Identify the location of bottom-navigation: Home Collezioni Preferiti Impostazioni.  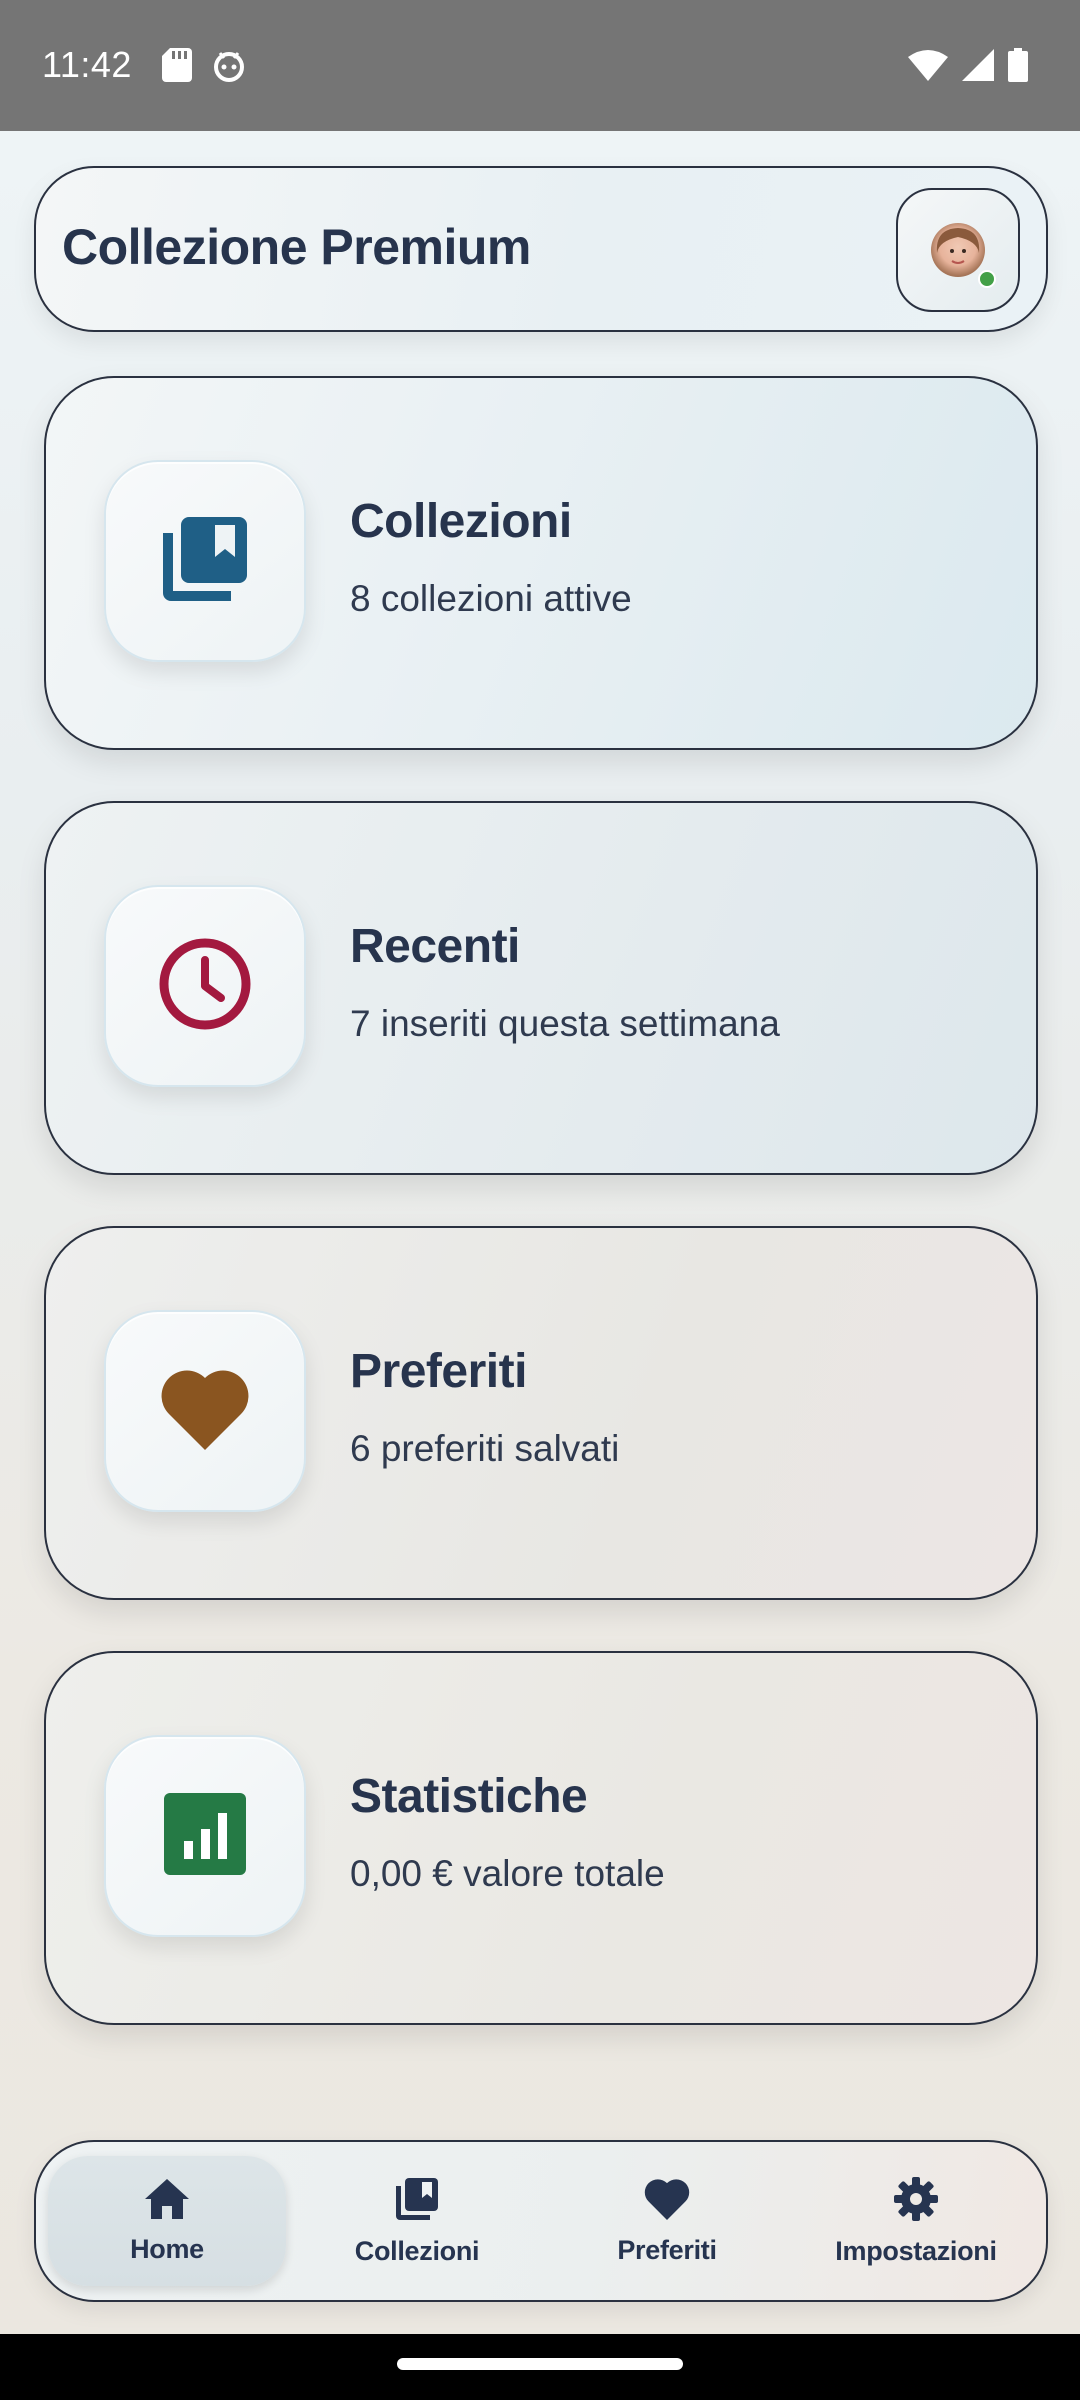
(541, 2221).